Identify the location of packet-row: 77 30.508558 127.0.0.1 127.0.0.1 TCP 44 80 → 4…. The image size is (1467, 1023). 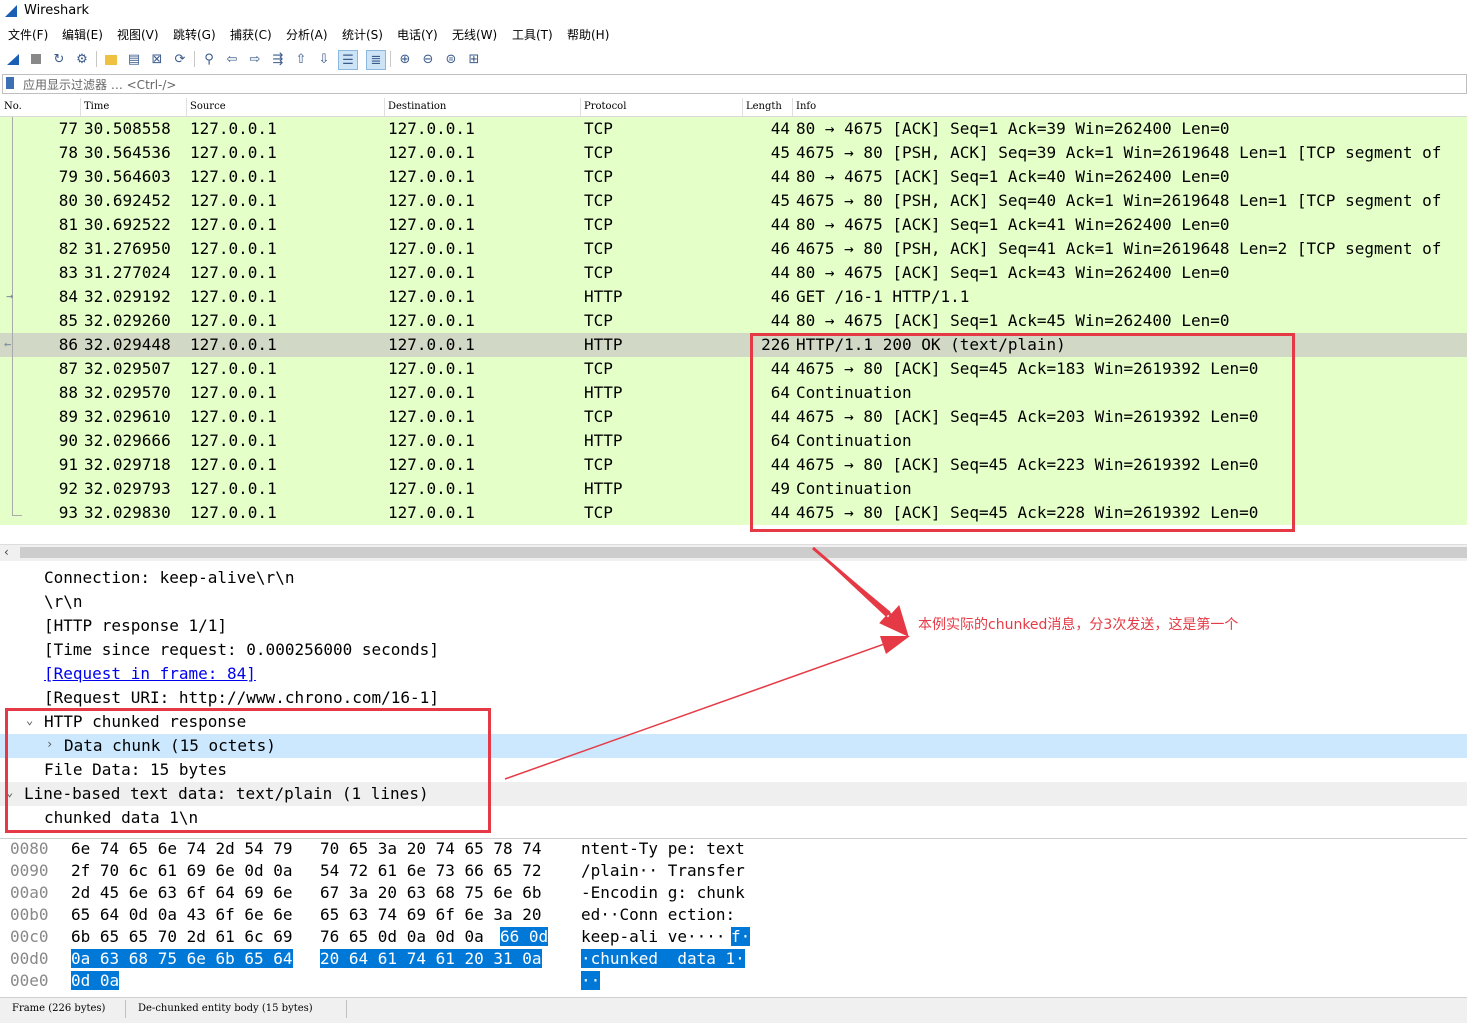
(733, 129).